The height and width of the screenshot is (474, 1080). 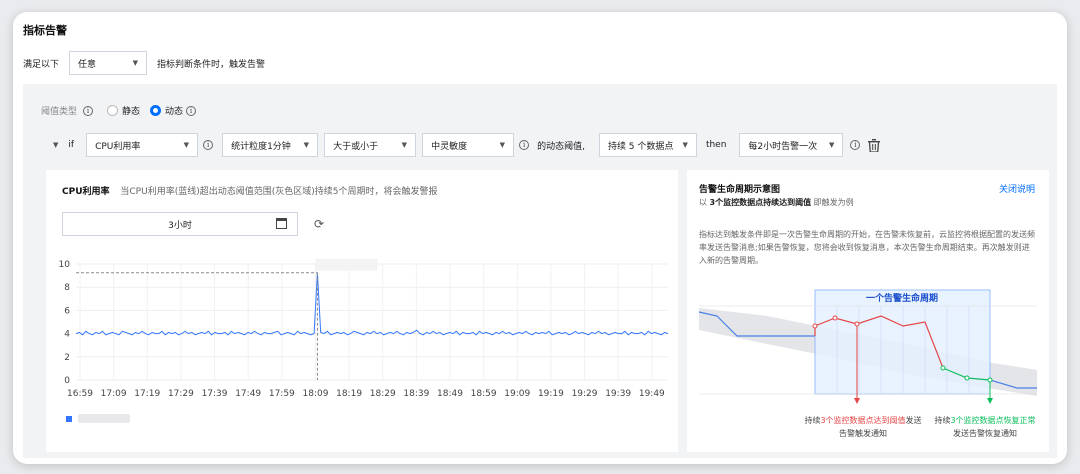 I want to click on x-tick-label: 19:29, so click(x=585, y=394).